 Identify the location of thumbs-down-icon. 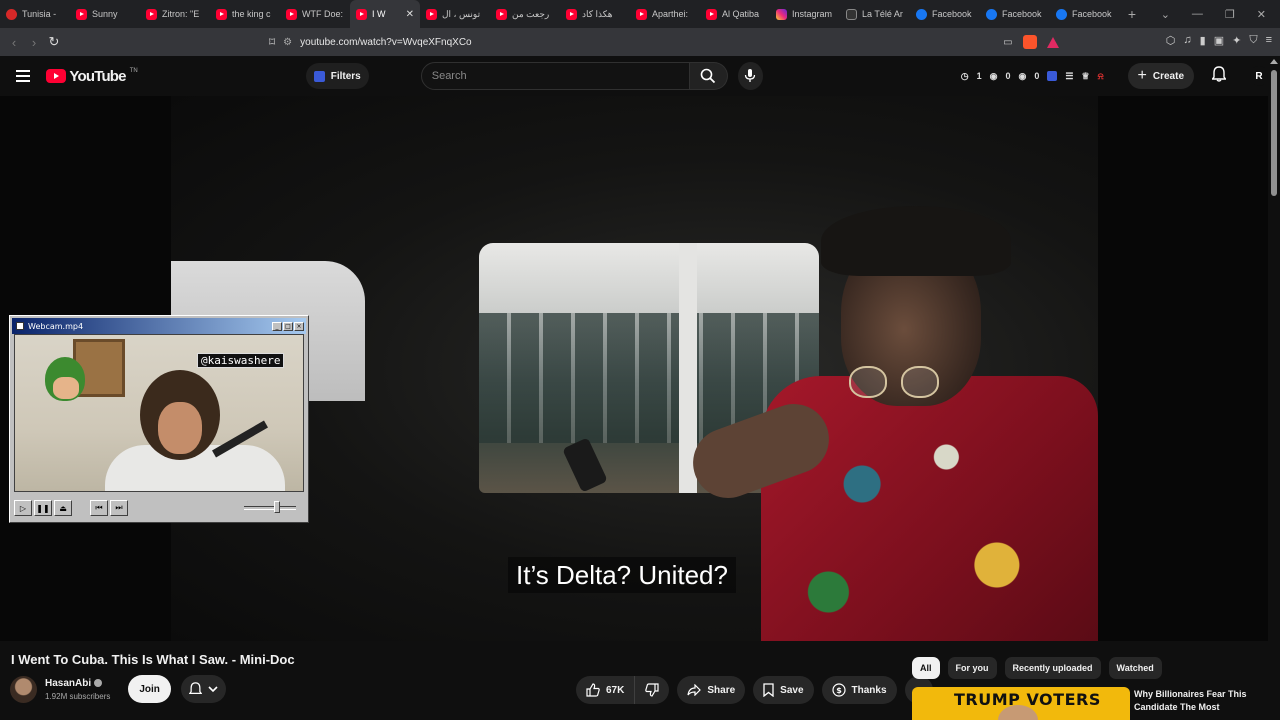
(652, 690).